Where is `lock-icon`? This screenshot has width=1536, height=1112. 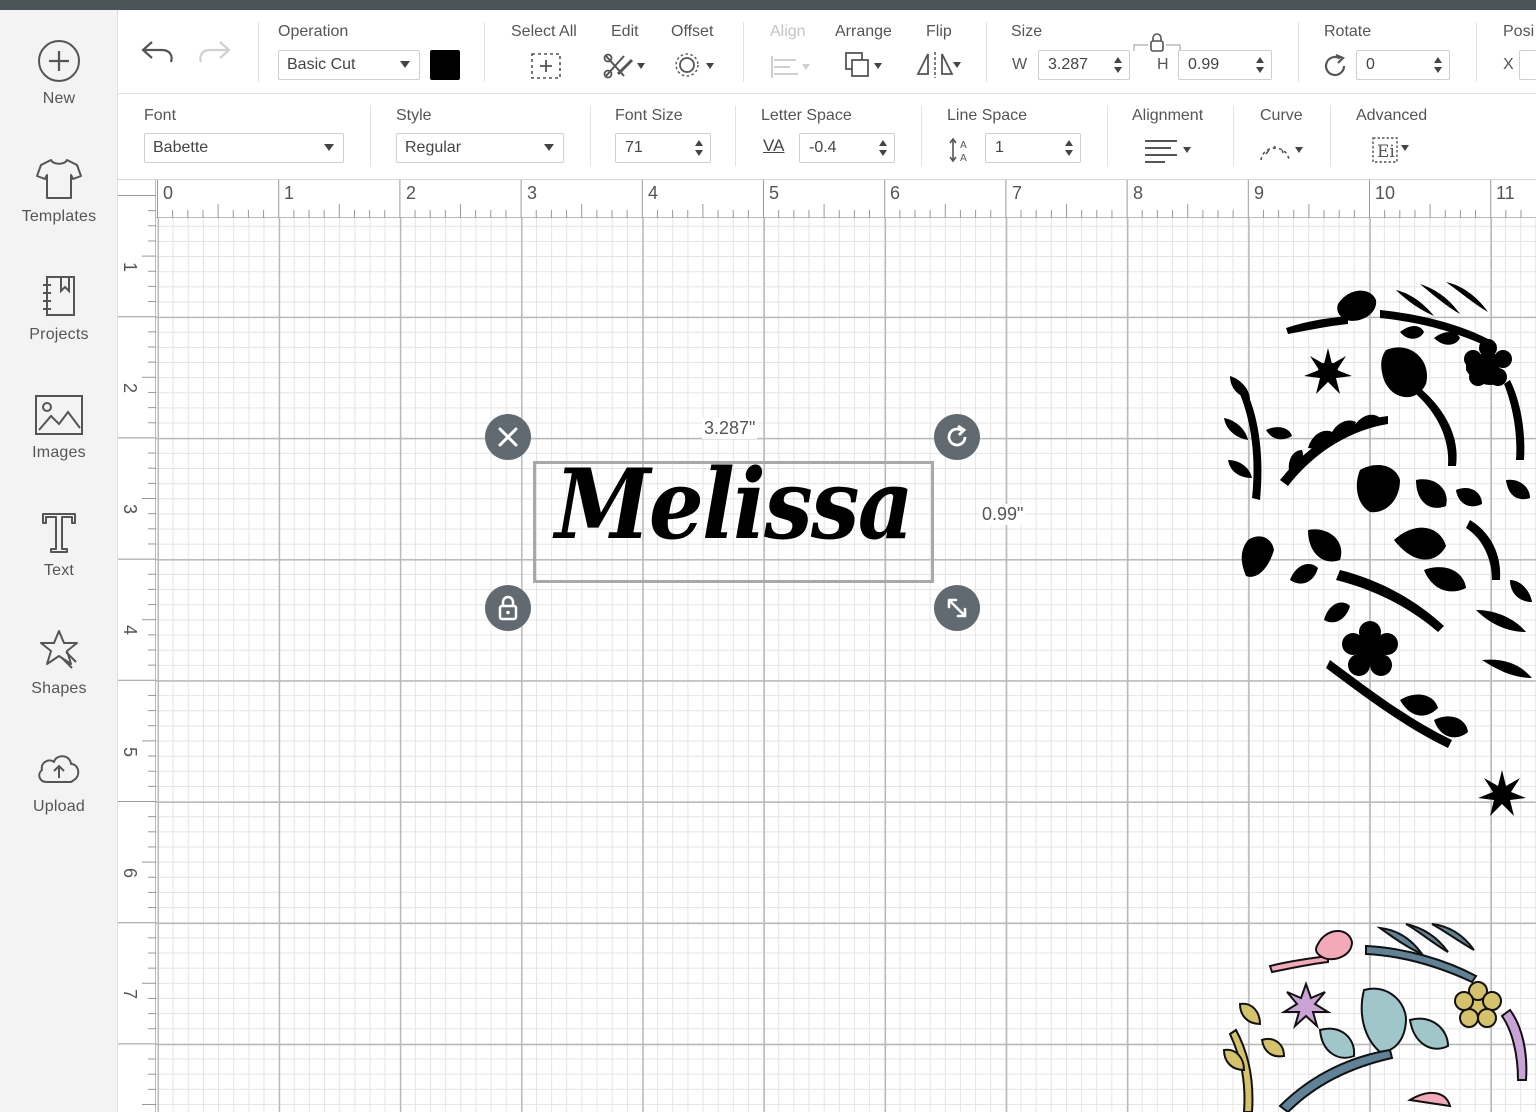
lock-icon is located at coordinates (508, 608).